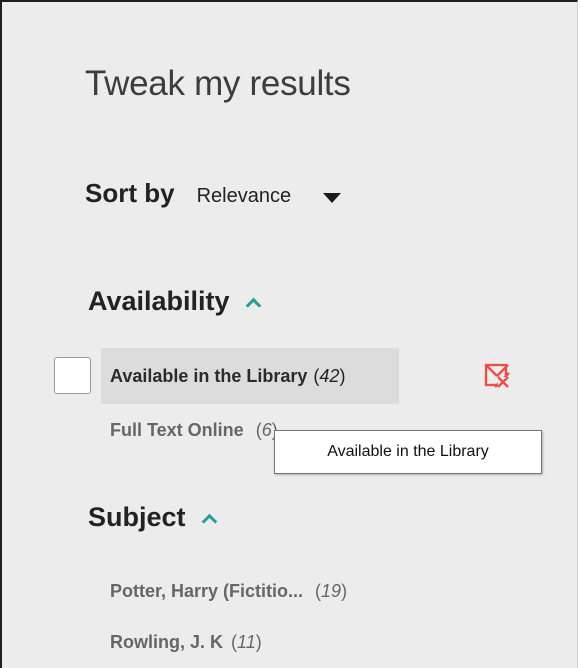 The width and height of the screenshot is (581, 668). Describe the element at coordinates (130, 193) in the screenshot. I see `sort-label: Sort by` at that location.